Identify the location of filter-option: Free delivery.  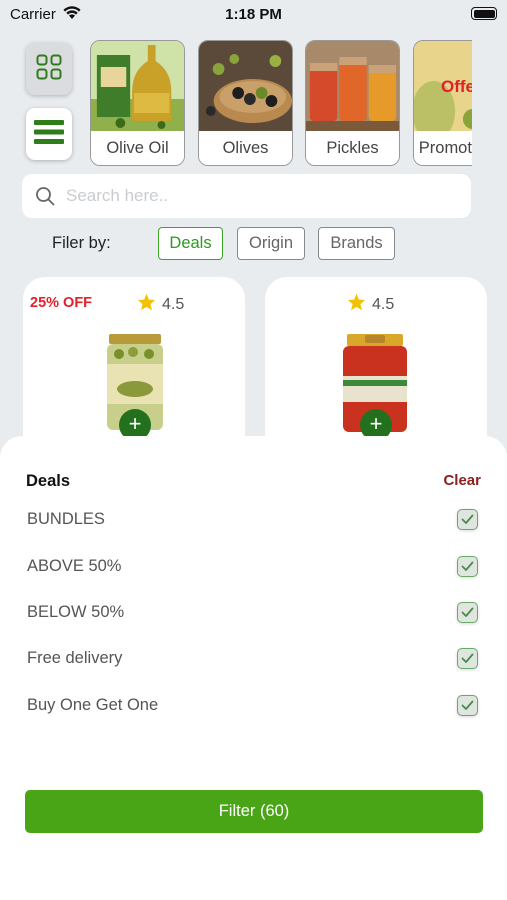
(253, 659).